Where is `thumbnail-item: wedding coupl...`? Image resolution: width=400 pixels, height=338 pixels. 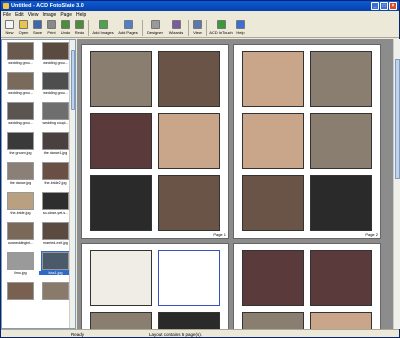 thumbnail-item: wedding coupl... is located at coordinates (55, 116).